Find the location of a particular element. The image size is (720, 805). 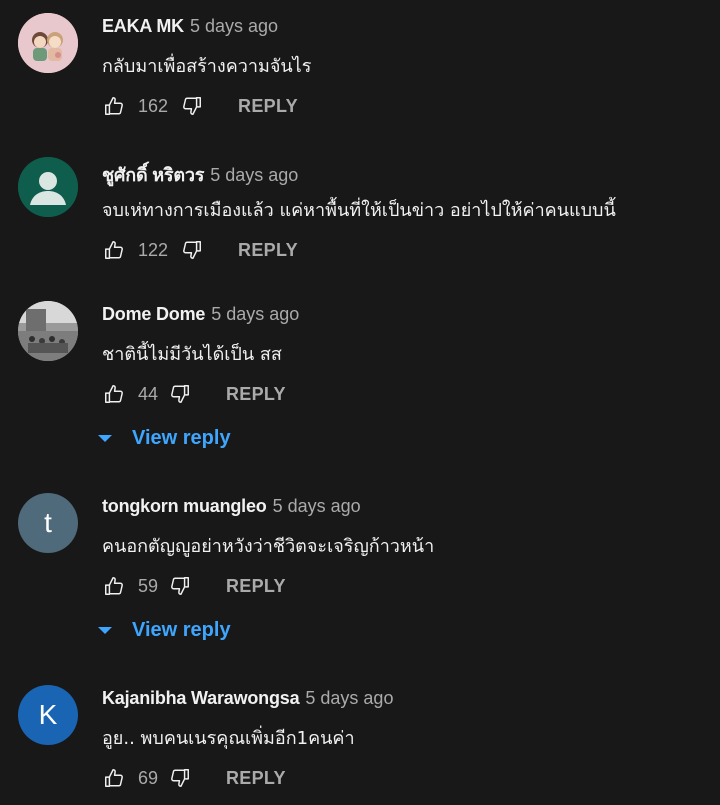

author-name: ชูศักดิ์ หริตวร is located at coordinates (153, 175).